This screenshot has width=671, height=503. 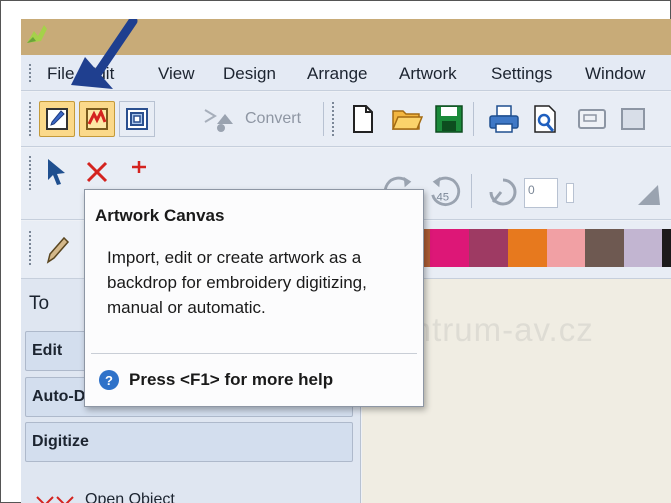 What do you see at coordinates (570, 193) in the screenshot?
I see `angle-spinner` at bounding box center [570, 193].